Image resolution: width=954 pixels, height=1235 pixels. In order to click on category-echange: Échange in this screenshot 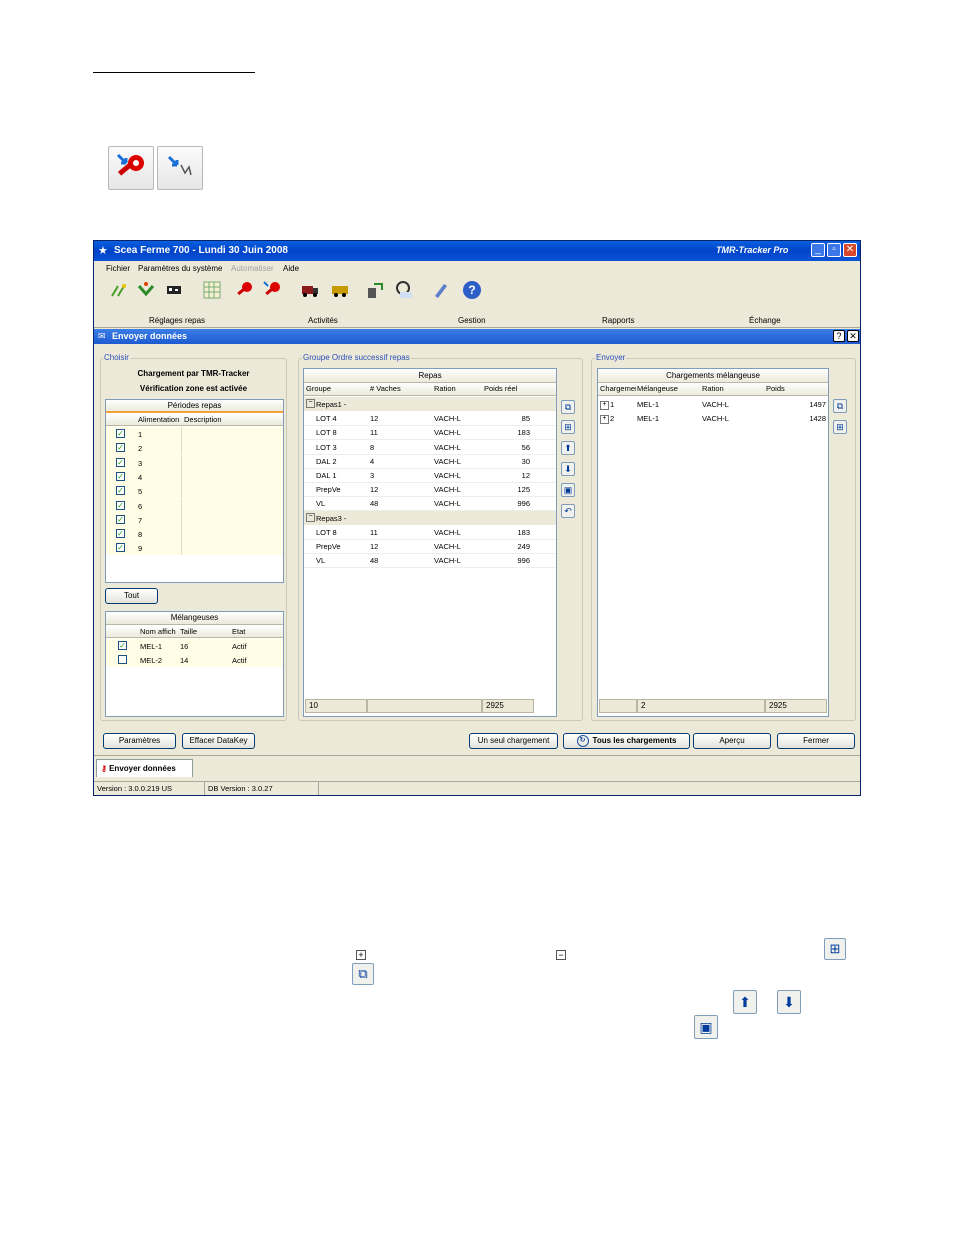, I will do `click(765, 320)`.